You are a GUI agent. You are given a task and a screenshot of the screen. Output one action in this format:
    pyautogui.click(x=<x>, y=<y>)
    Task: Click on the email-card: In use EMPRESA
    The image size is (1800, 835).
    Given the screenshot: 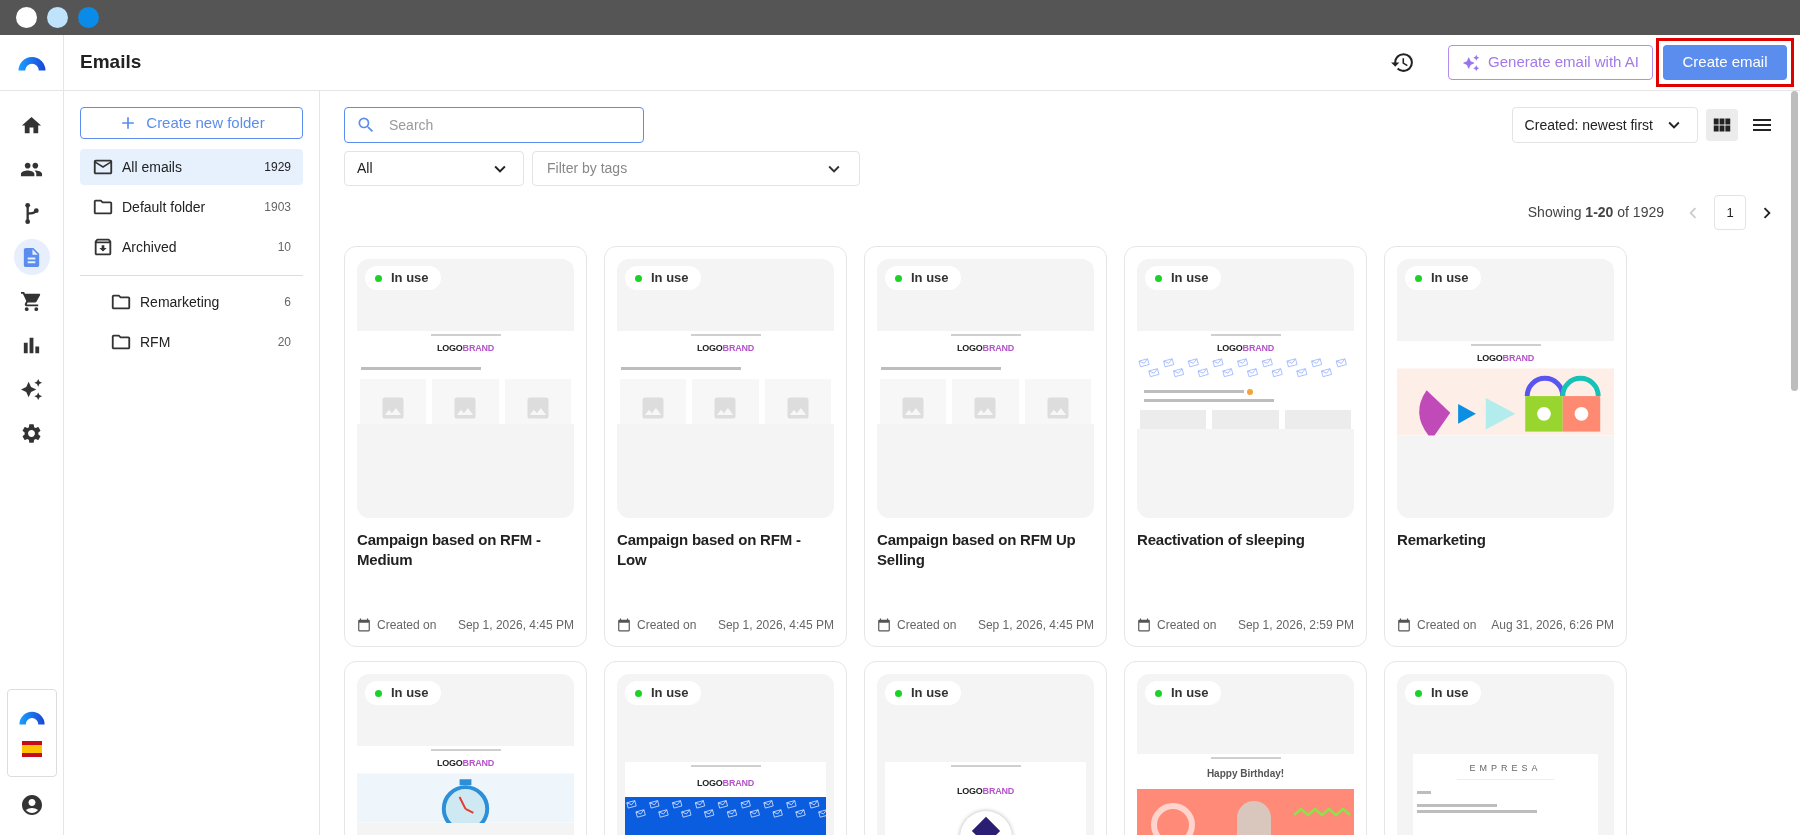 What is the action you would take?
    pyautogui.click(x=1505, y=748)
    